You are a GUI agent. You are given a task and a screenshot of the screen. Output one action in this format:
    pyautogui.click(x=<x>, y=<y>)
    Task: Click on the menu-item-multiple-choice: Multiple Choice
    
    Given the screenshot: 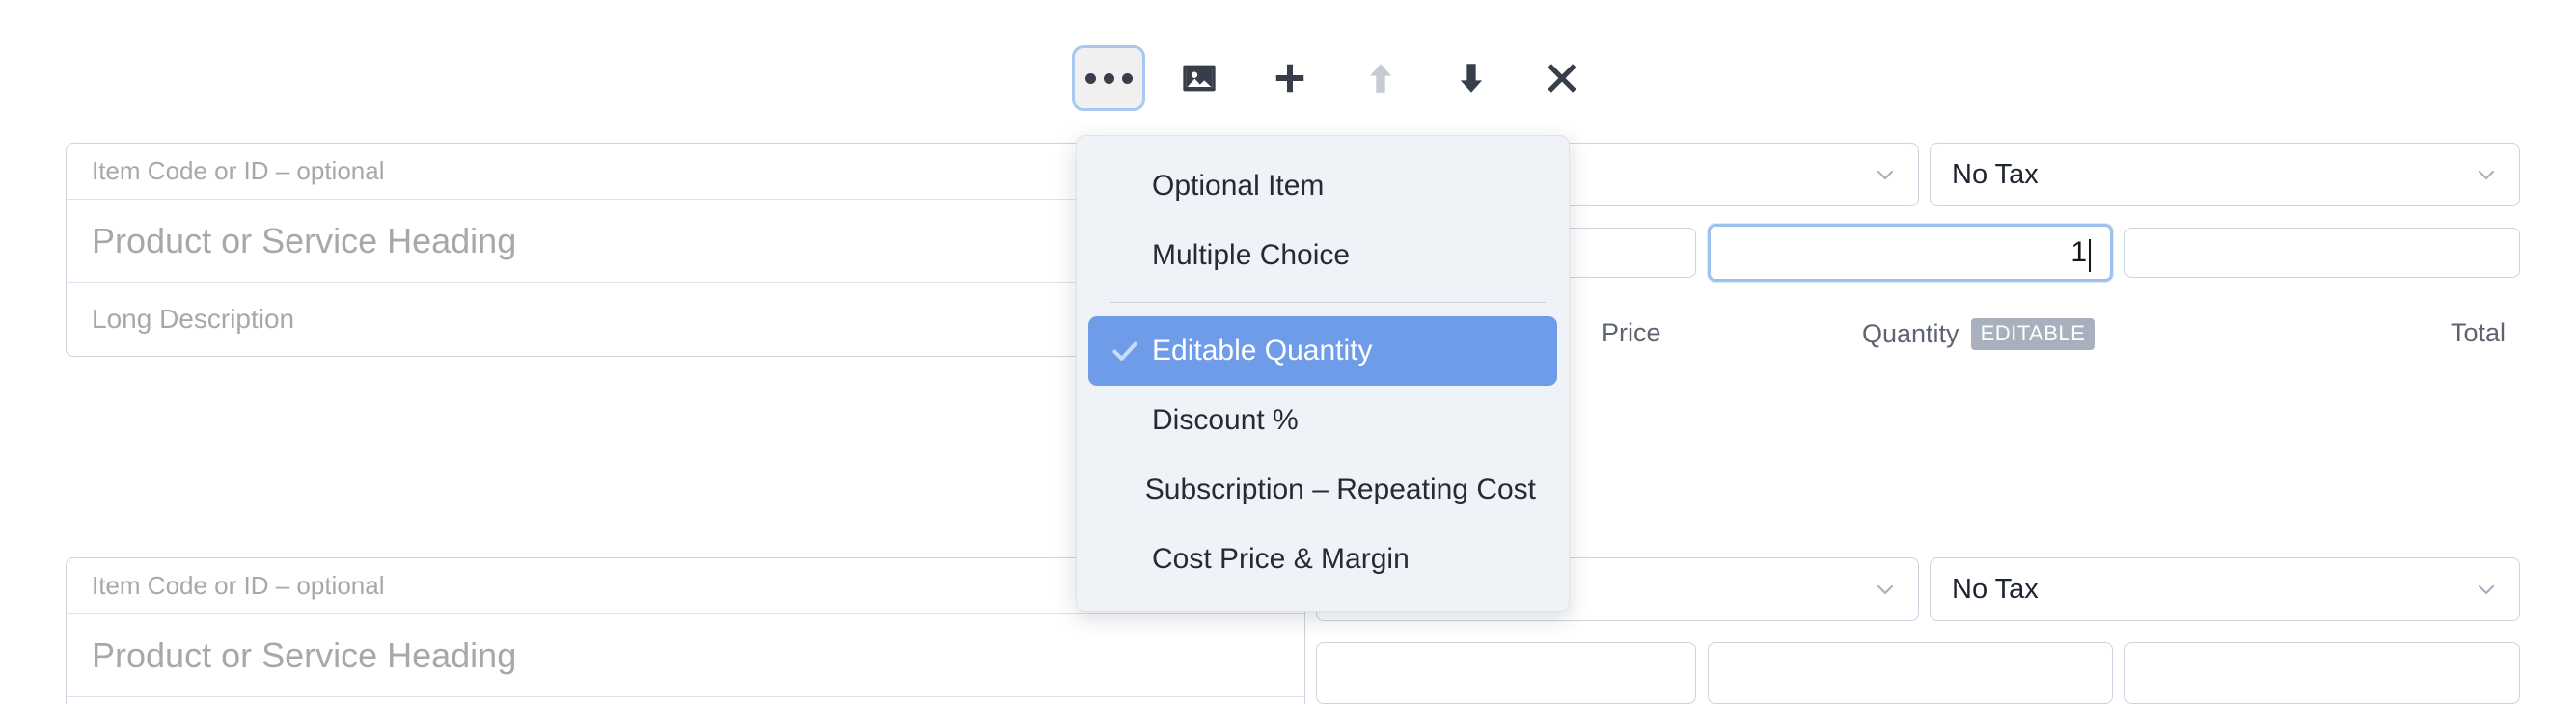 What is the action you would take?
    pyautogui.click(x=1322, y=255)
    